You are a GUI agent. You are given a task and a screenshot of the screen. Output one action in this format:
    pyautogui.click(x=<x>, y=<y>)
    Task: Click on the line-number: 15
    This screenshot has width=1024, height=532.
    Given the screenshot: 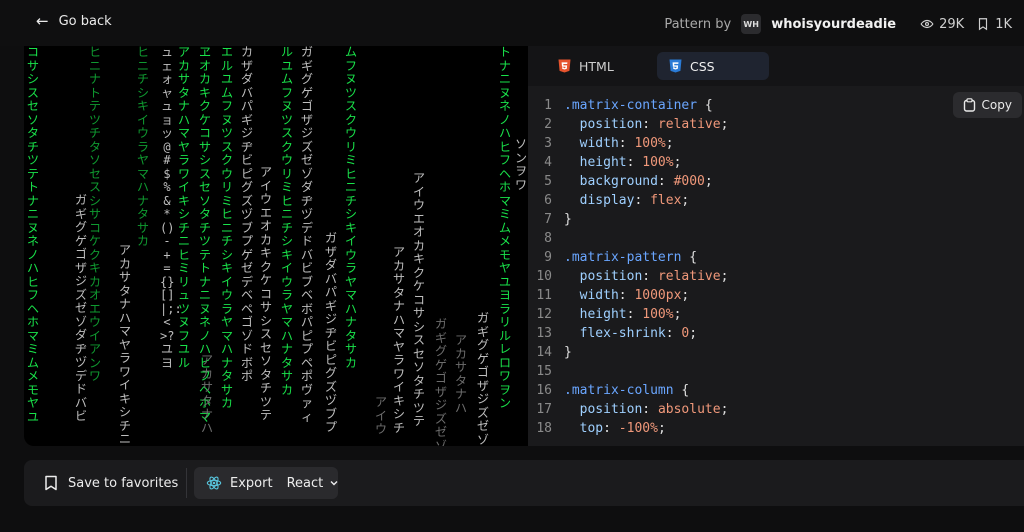 What is the action you would take?
    pyautogui.click(x=544, y=371)
    